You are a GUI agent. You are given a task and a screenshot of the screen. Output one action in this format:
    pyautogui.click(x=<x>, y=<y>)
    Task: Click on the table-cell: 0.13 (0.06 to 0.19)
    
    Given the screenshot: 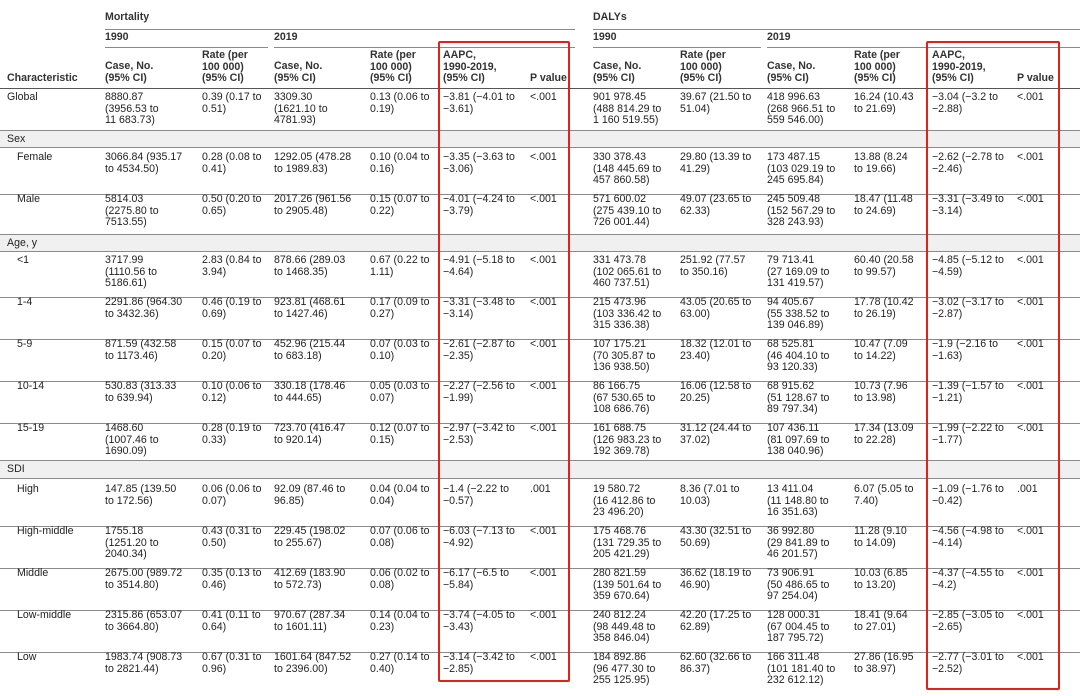 What is the action you would take?
    pyautogui.click(x=400, y=103)
    